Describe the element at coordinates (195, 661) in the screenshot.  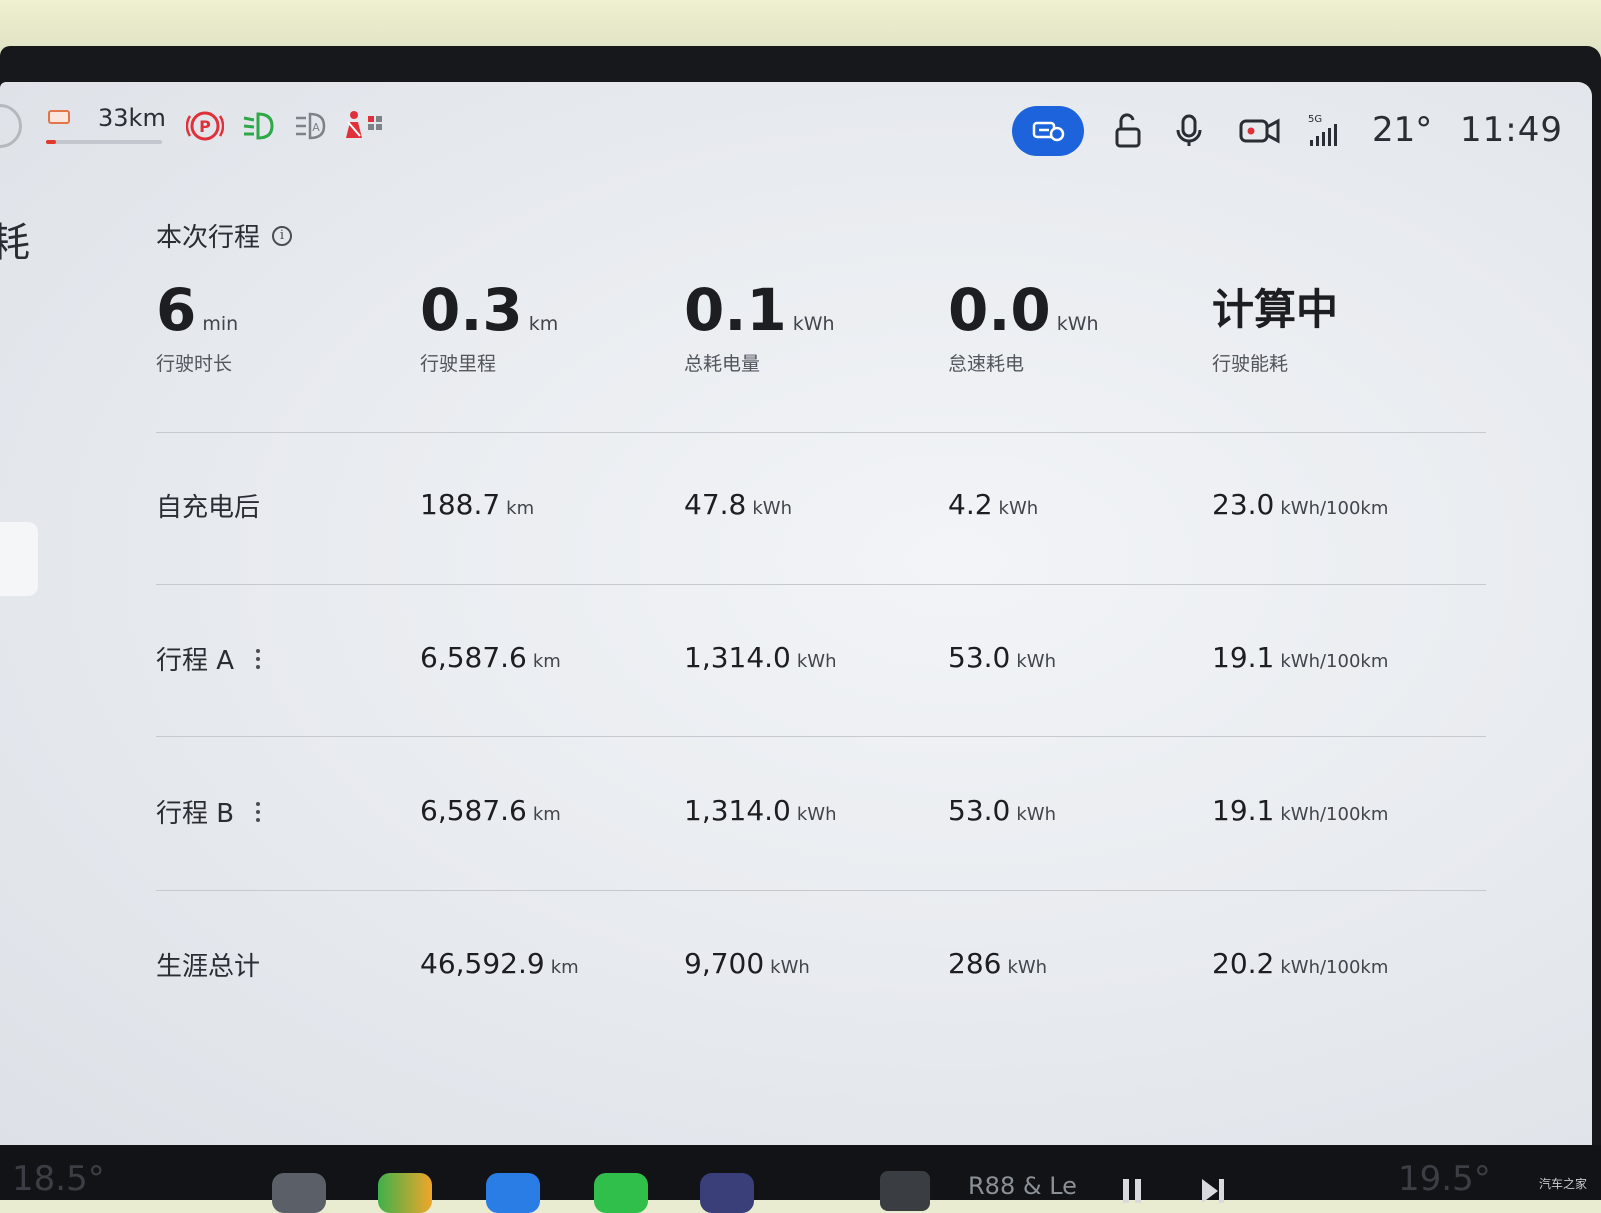
I see `row-label-text: 行程 A` at that location.